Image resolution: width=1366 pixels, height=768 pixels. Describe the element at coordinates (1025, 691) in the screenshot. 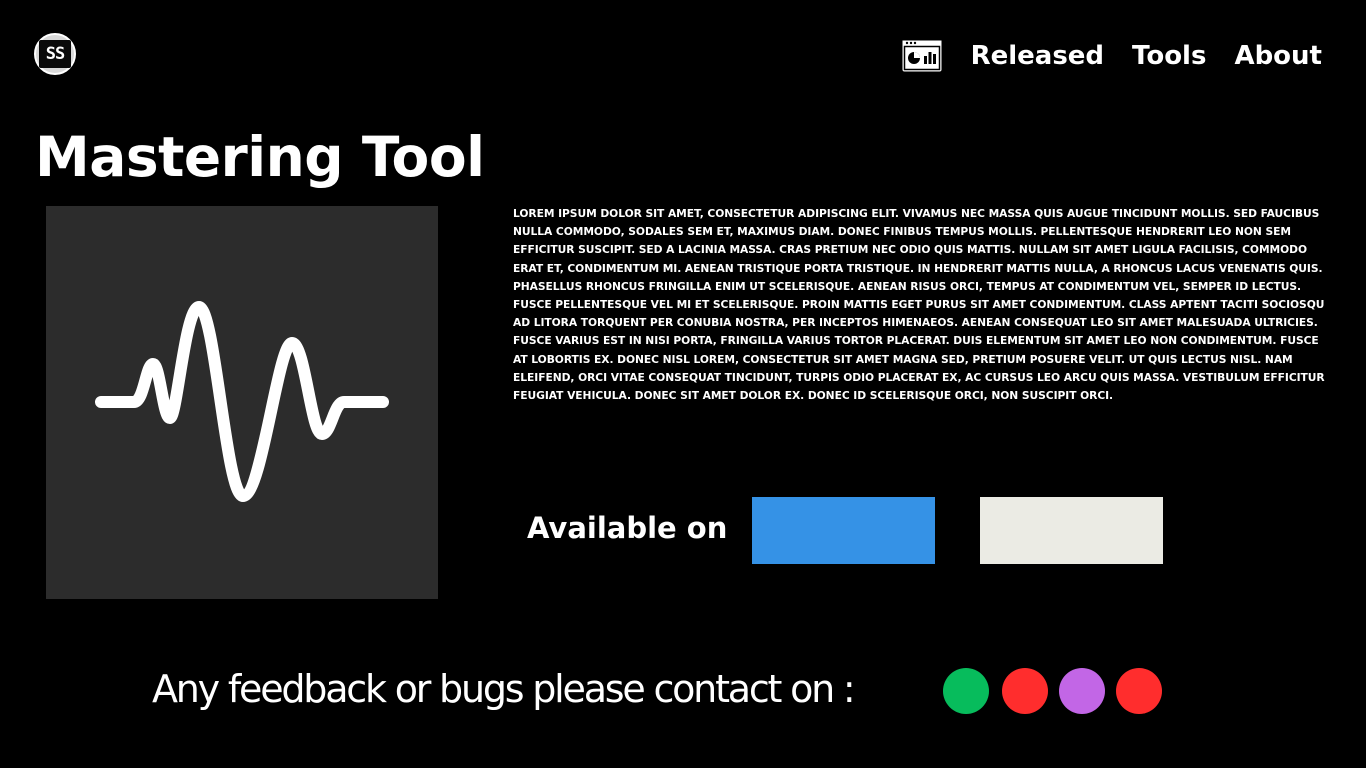

I see `contact-dot-red` at that location.